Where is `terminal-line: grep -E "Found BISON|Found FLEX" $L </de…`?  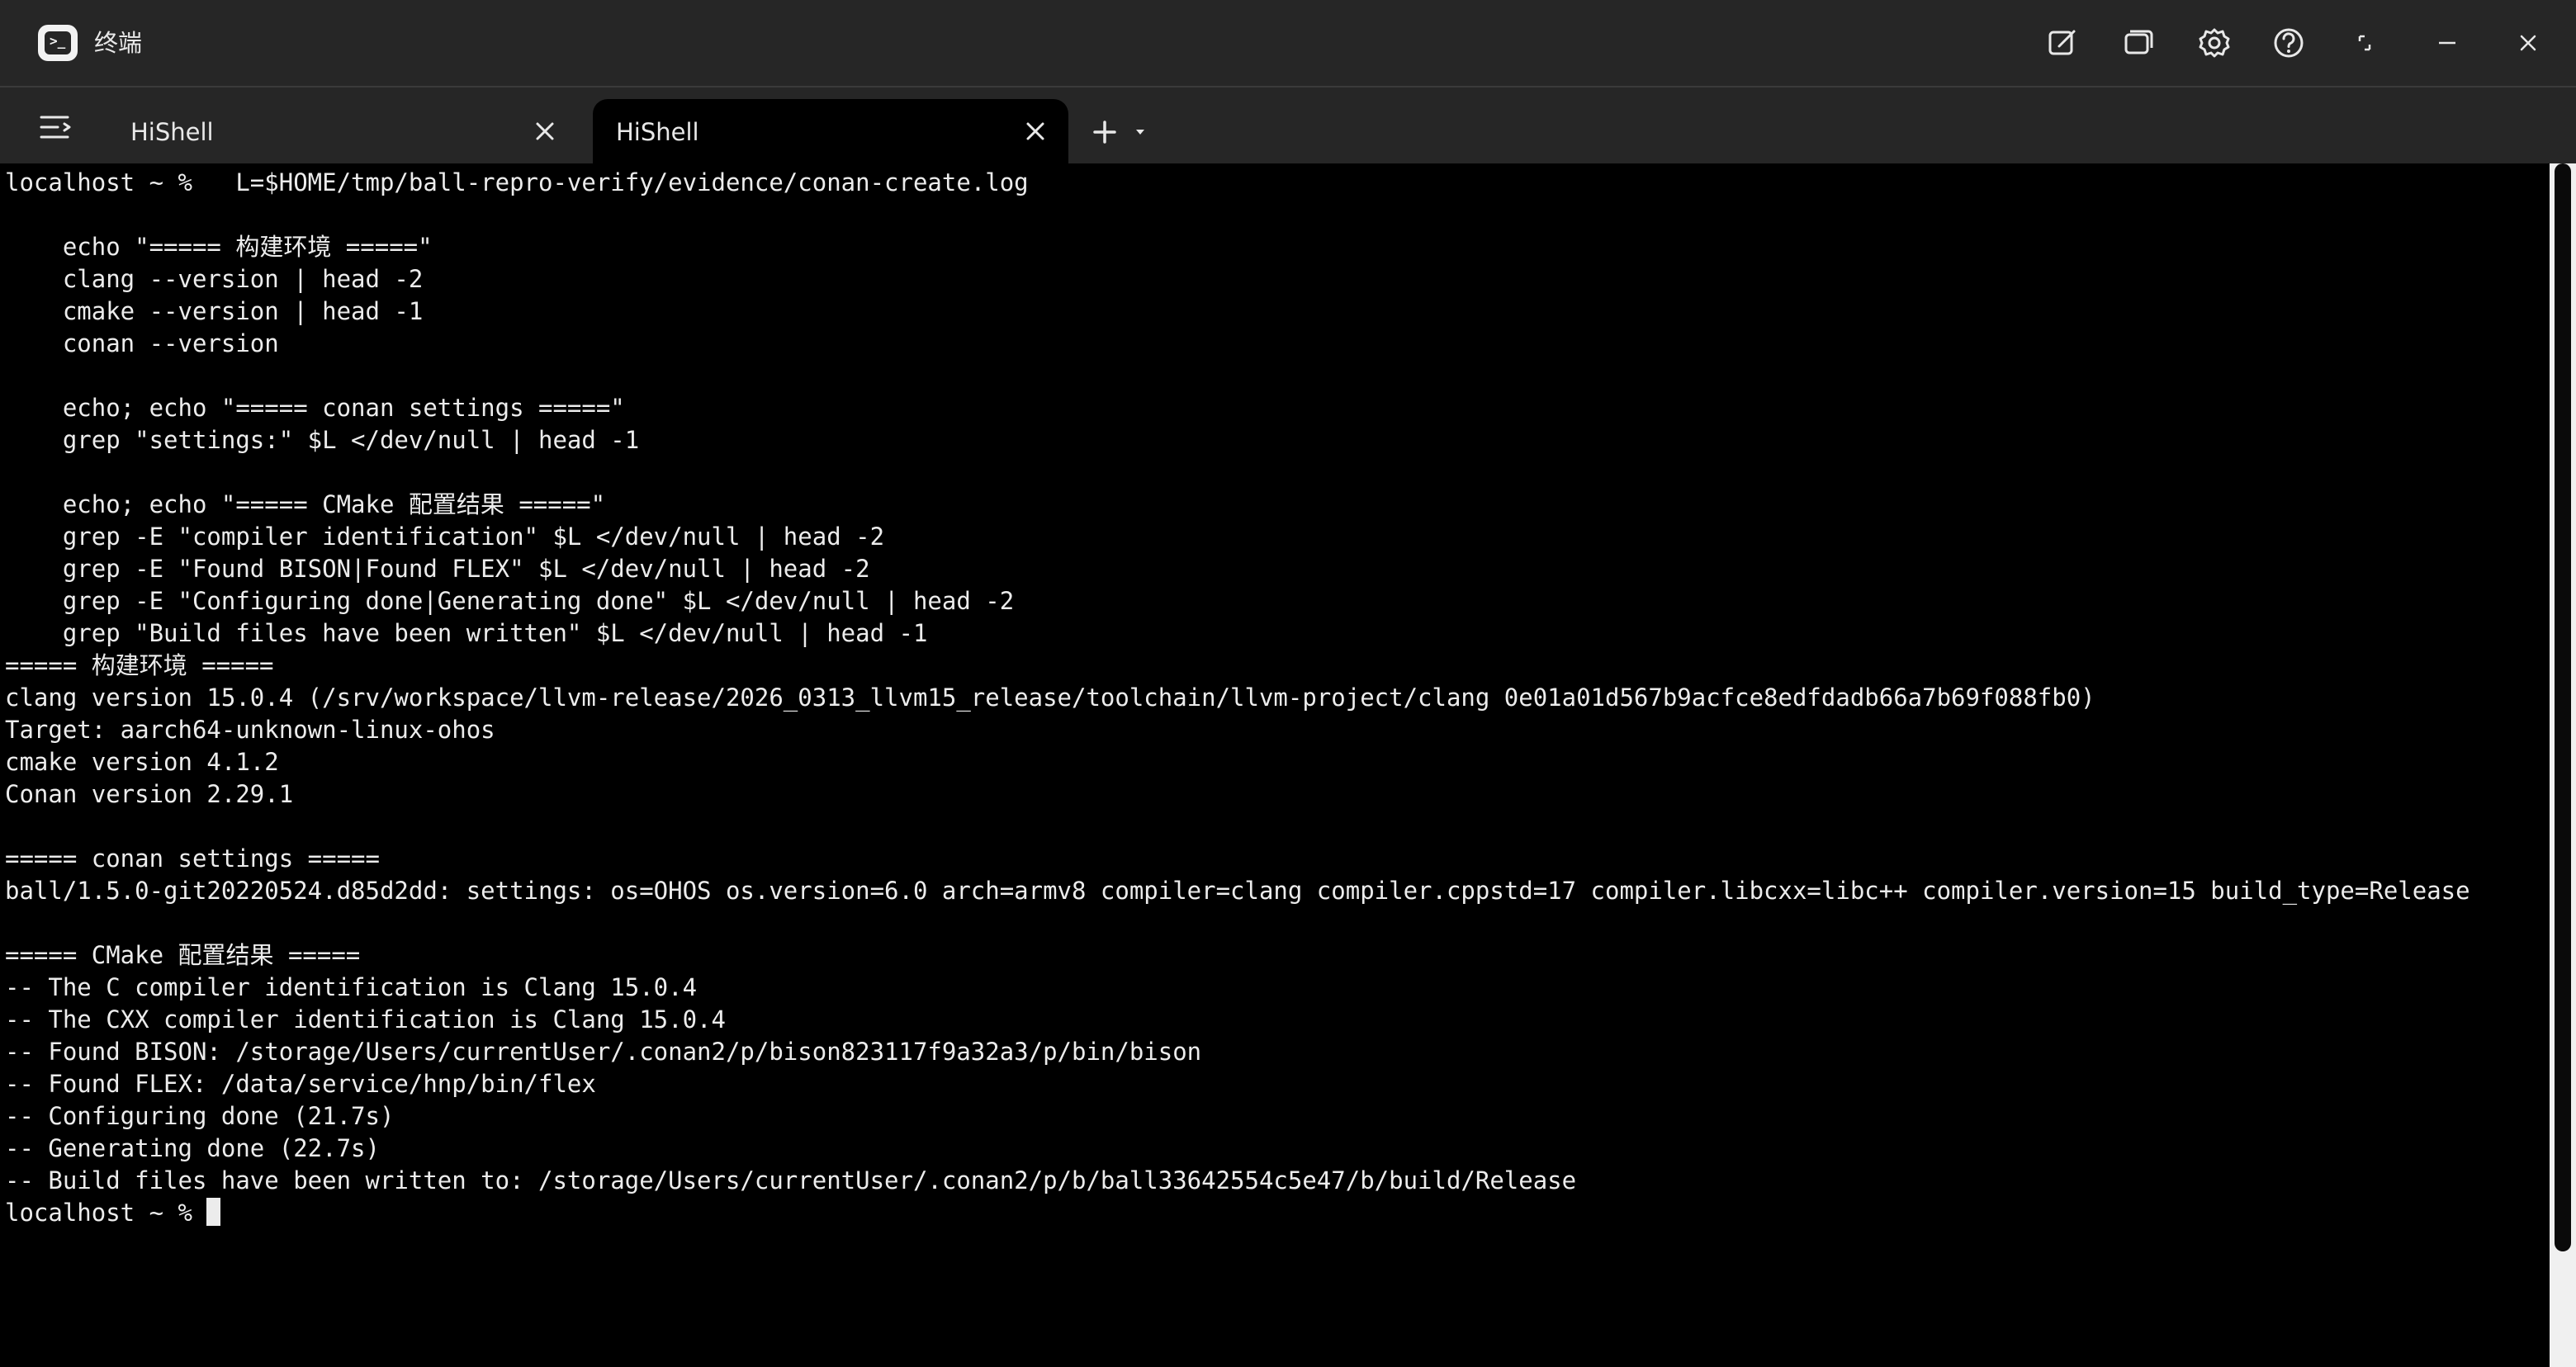 terminal-line: grep -E "Found BISON|Found FLEX" $L </de… is located at coordinates (437, 569).